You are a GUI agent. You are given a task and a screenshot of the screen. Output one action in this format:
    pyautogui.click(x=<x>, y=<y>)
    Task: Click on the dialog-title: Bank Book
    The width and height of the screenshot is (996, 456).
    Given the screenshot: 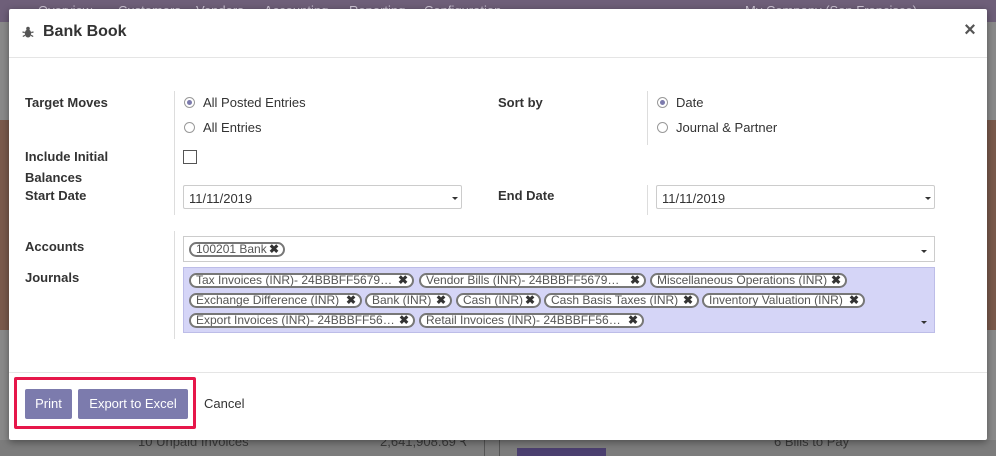 What is the action you would take?
    pyautogui.click(x=85, y=31)
    